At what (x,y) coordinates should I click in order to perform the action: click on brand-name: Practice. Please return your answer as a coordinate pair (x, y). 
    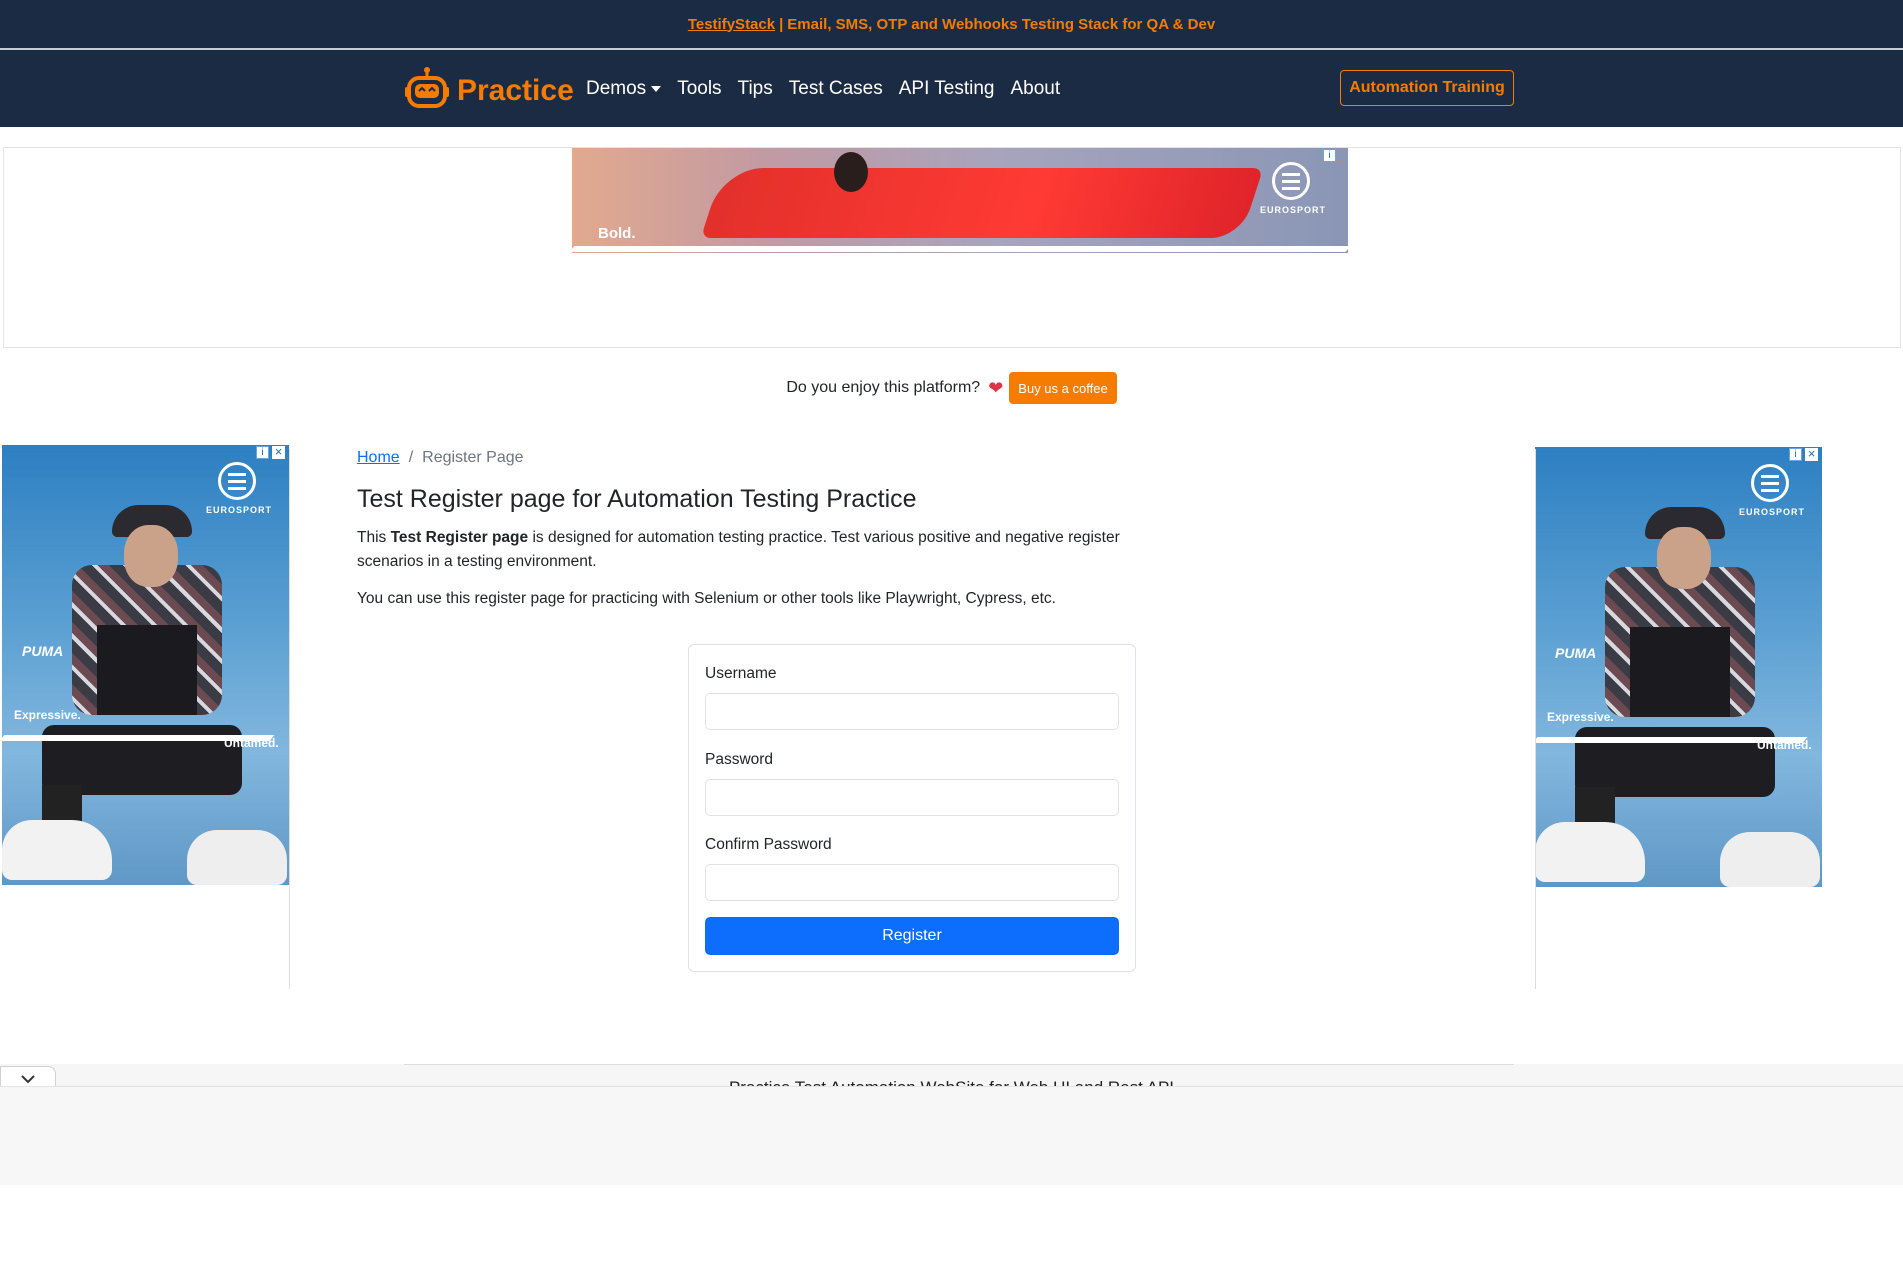
    Looking at the image, I should click on (515, 90).